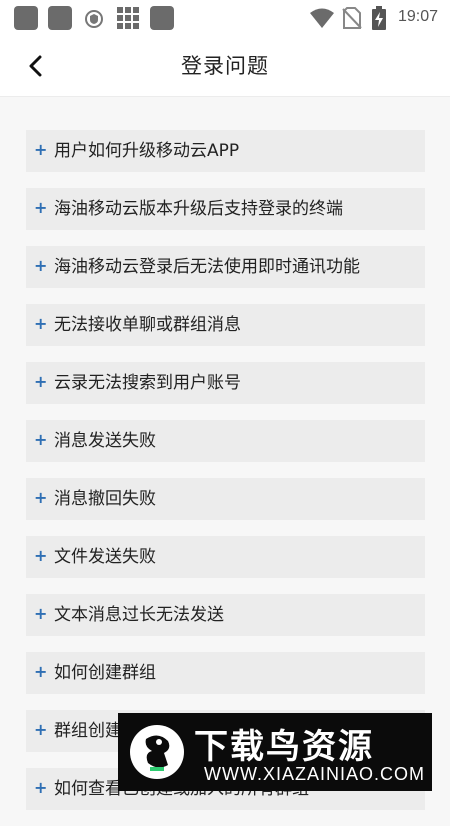  What do you see at coordinates (147, 151) in the screenshot?
I see `faq-item-label: 用户如何升级移动云APP` at bounding box center [147, 151].